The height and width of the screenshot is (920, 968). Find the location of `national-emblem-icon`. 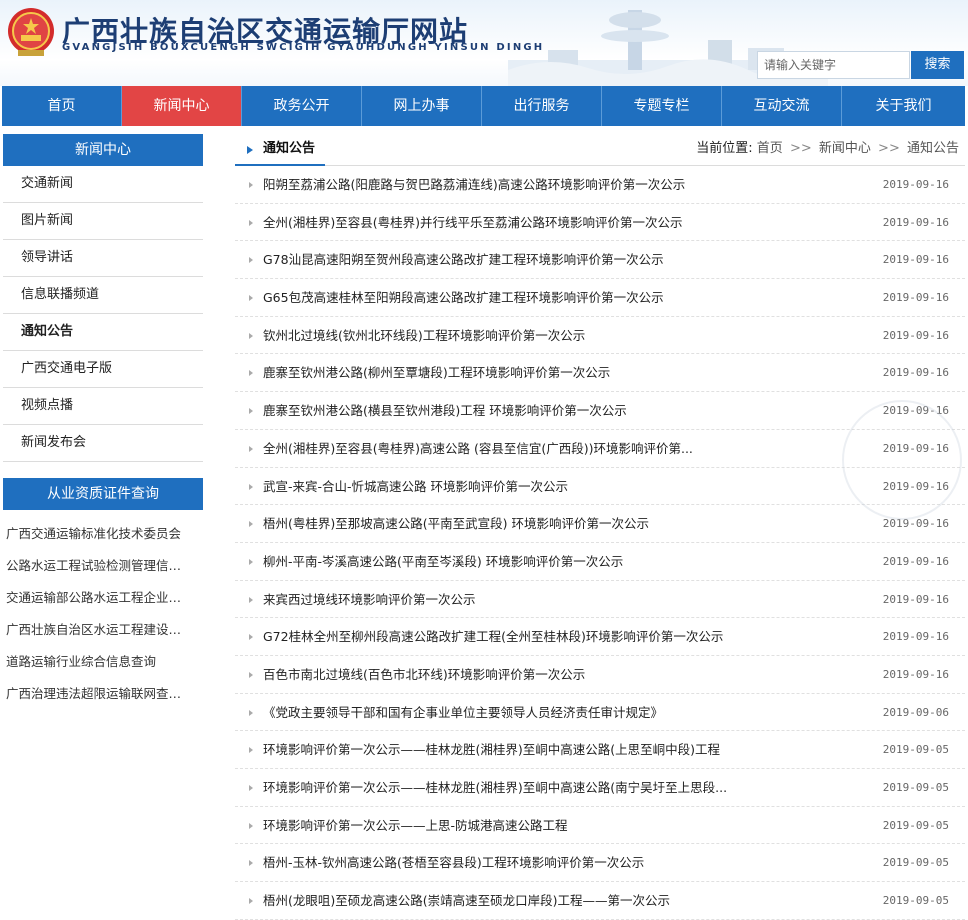

national-emblem-icon is located at coordinates (31, 32).